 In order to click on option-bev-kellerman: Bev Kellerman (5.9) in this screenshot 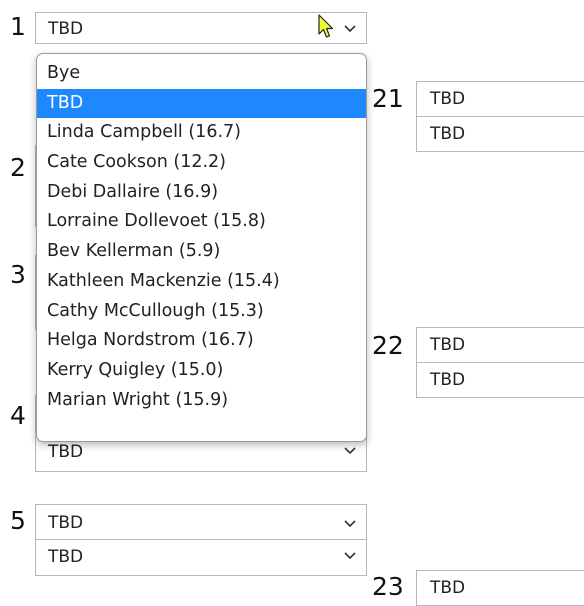, I will do `click(201, 252)`.